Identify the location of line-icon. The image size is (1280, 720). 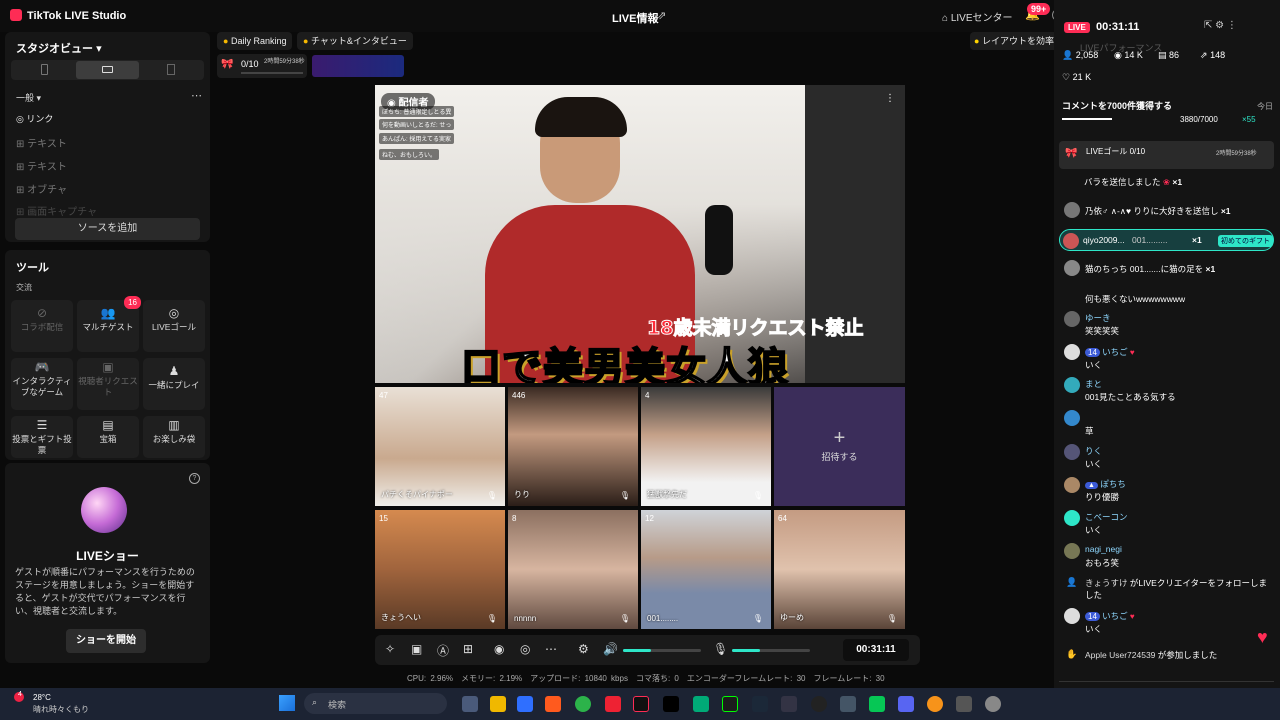
(877, 704).